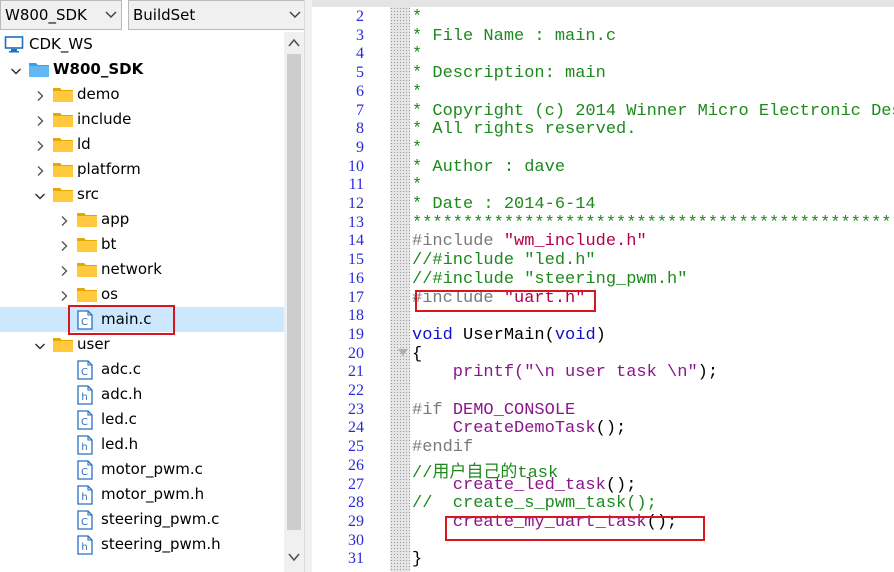 The height and width of the screenshot is (572, 894). What do you see at coordinates (142, 369) in the screenshot?
I see `tree-item-adc-c: Cadc.c` at bounding box center [142, 369].